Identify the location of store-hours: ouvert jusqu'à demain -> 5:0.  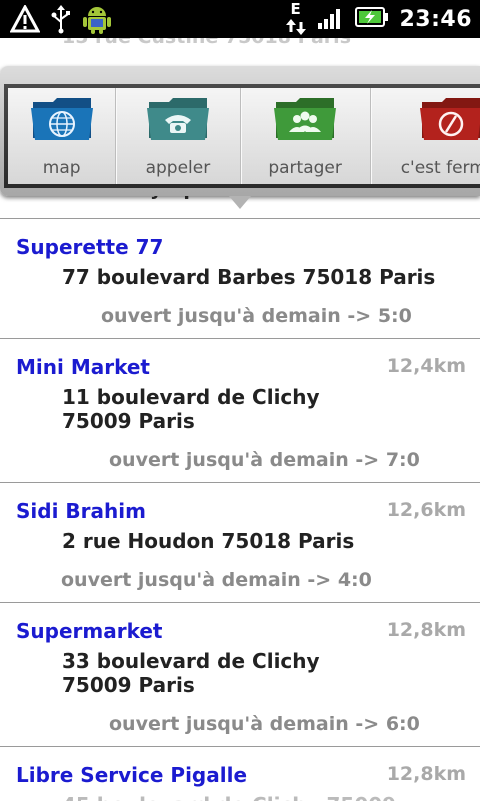
(256, 316).